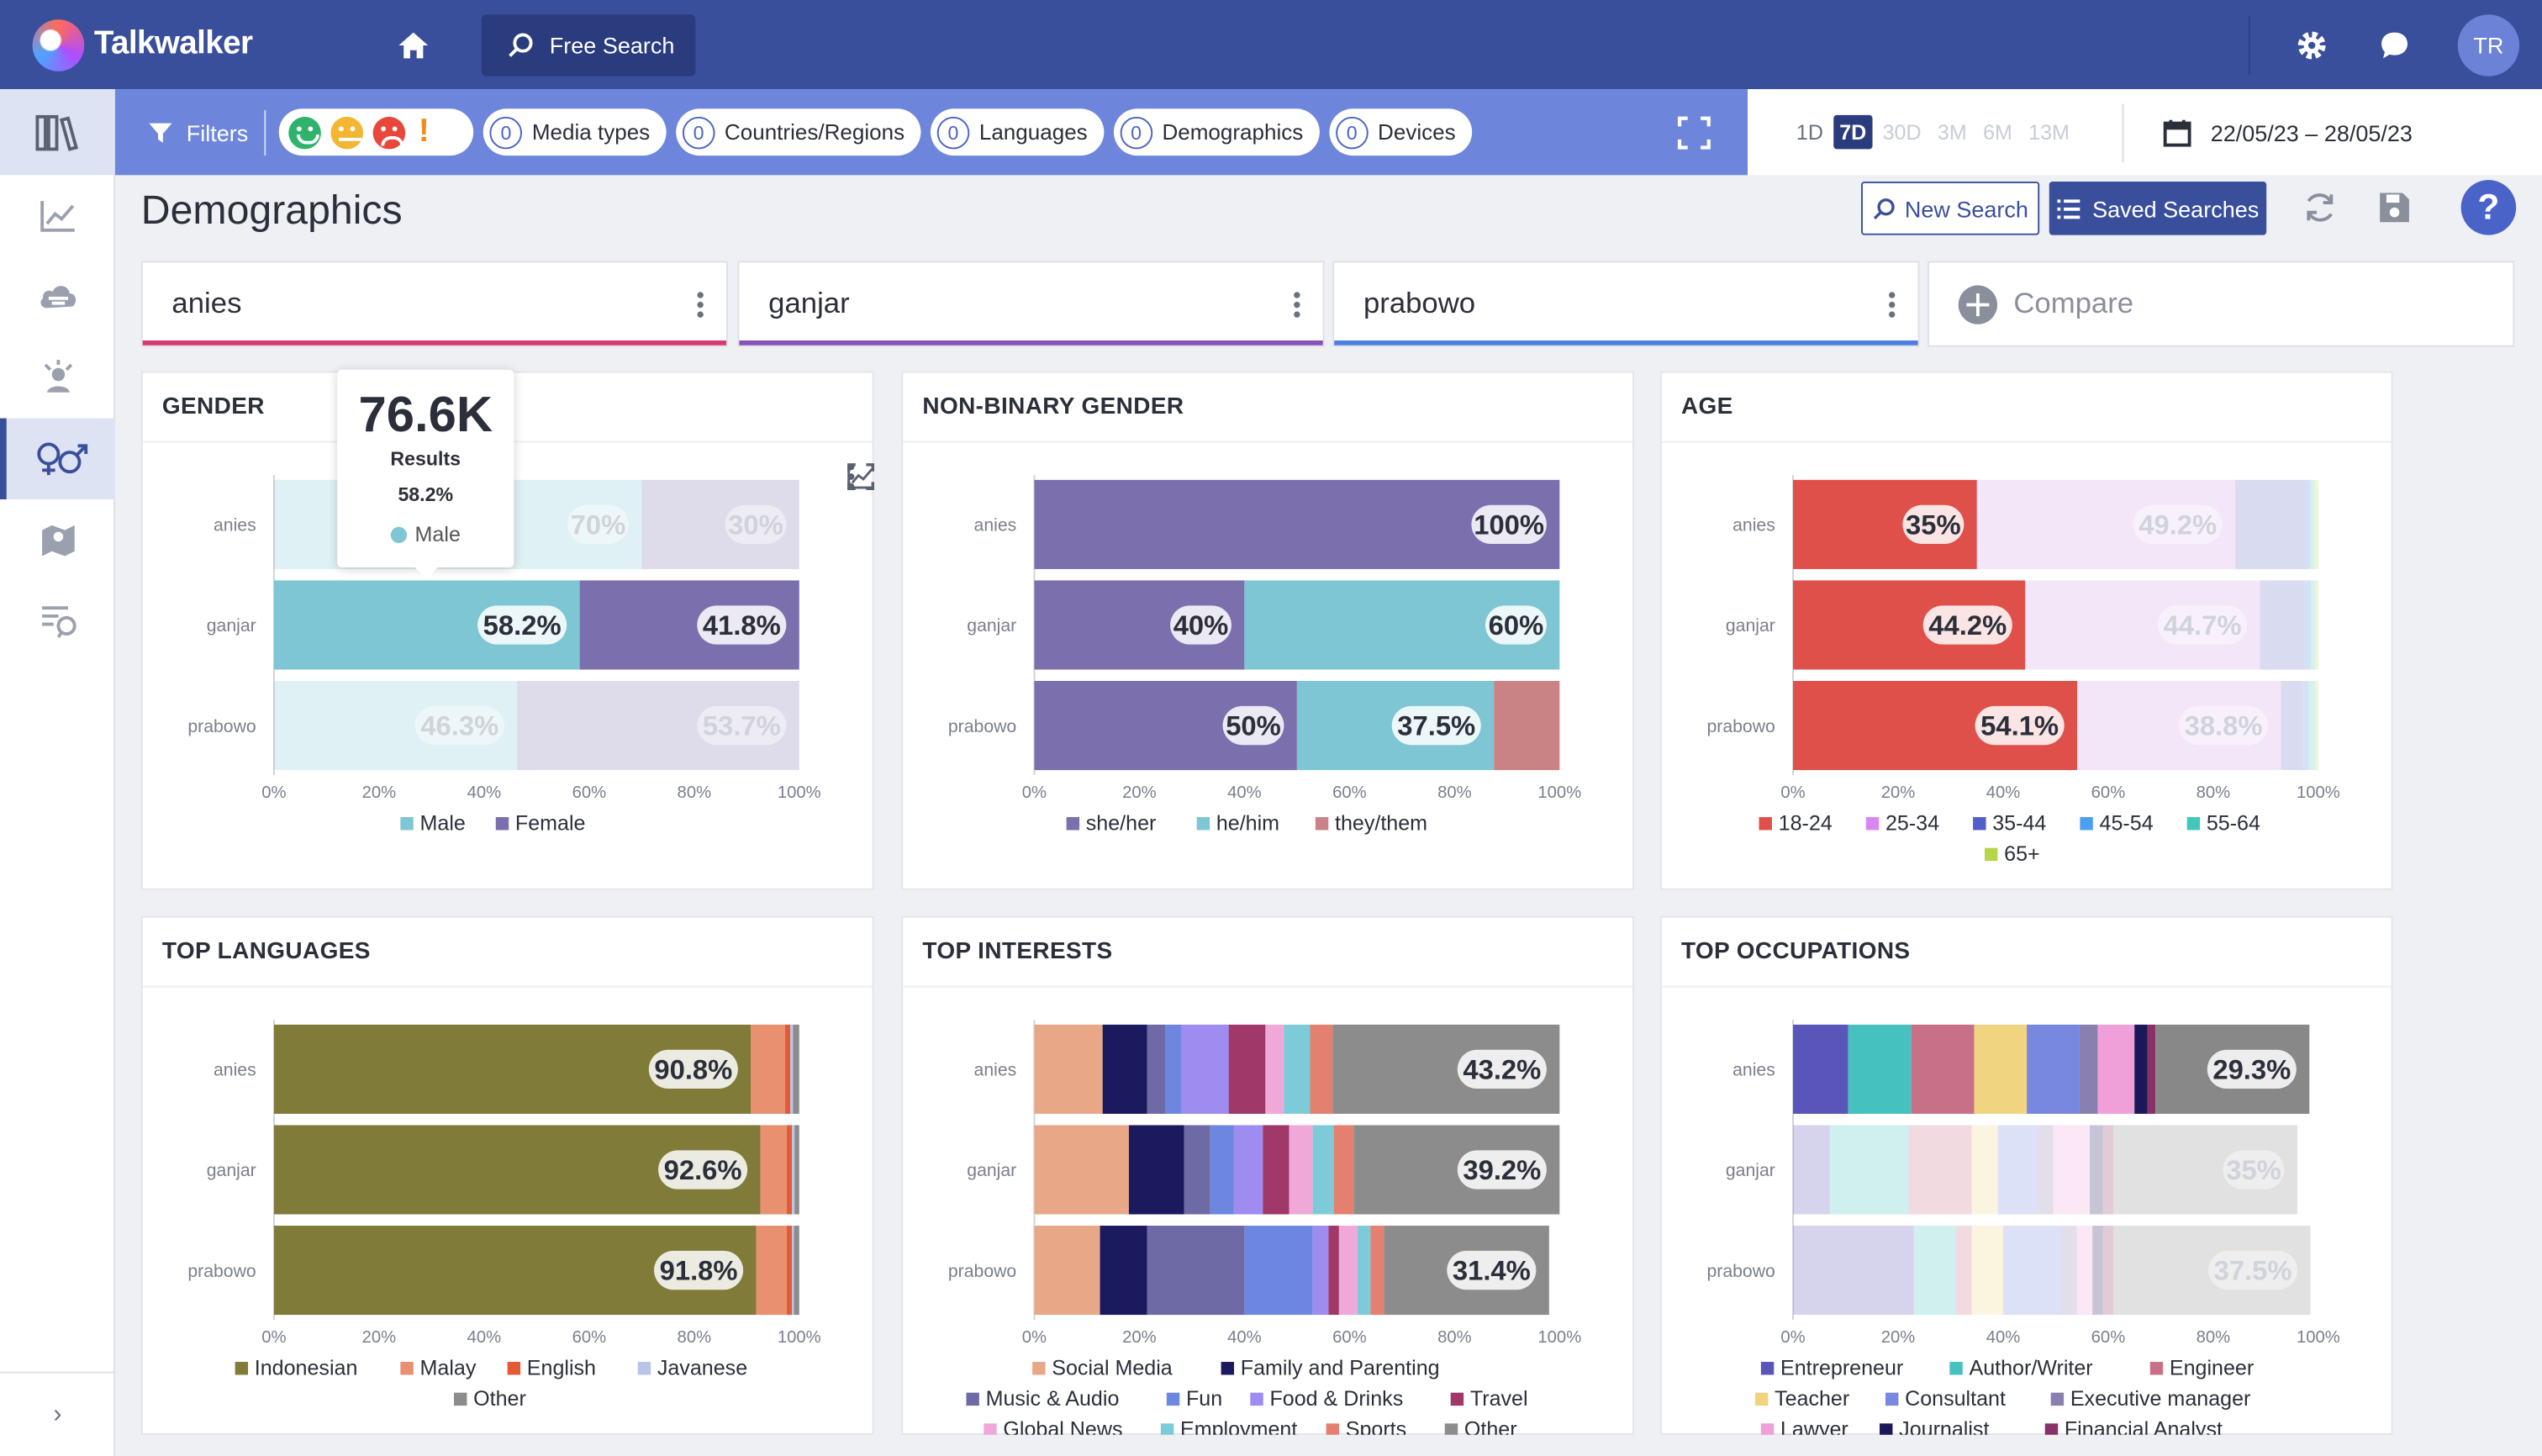 The height and width of the screenshot is (1456, 2542). I want to click on home-icon, so click(413, 44).